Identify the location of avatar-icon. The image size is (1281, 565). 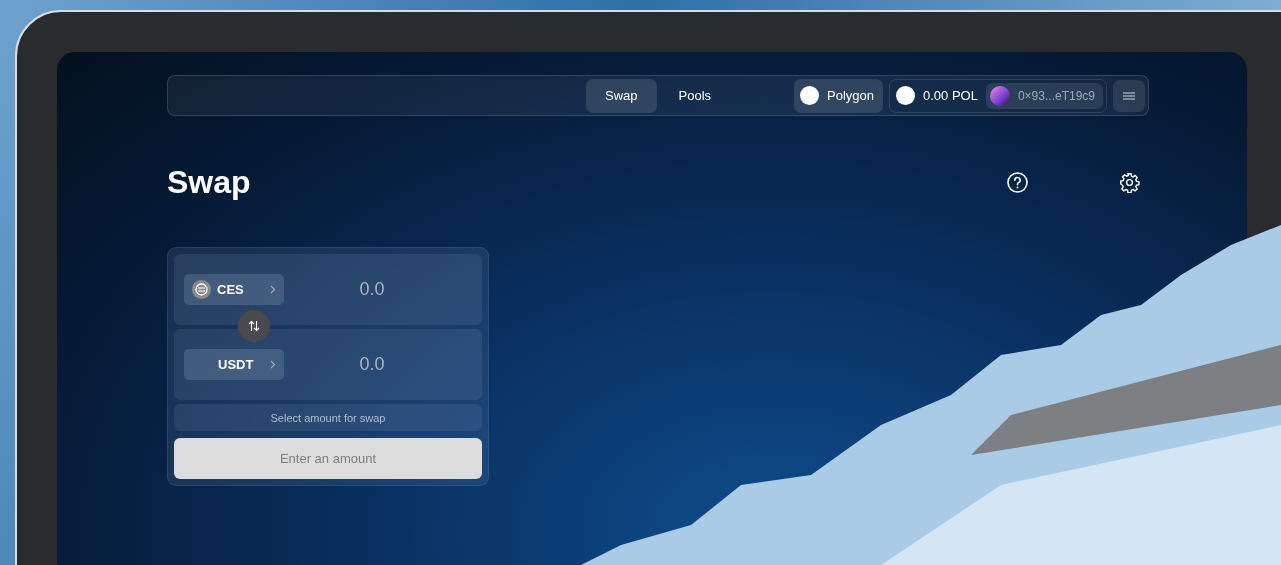
(999, 95).